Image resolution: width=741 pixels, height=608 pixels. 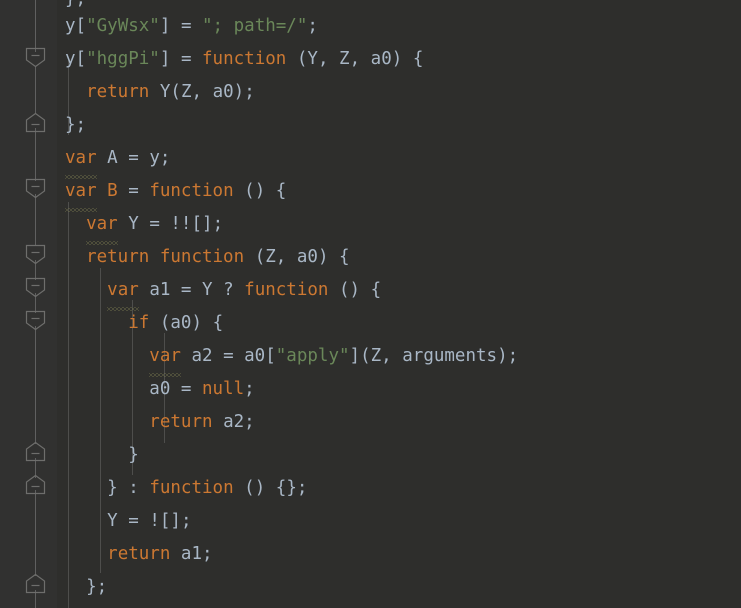 What do you see at coordinates (28, 304) in the screenshot?
I see `editor-gutter` at bounding box center [28, 304].